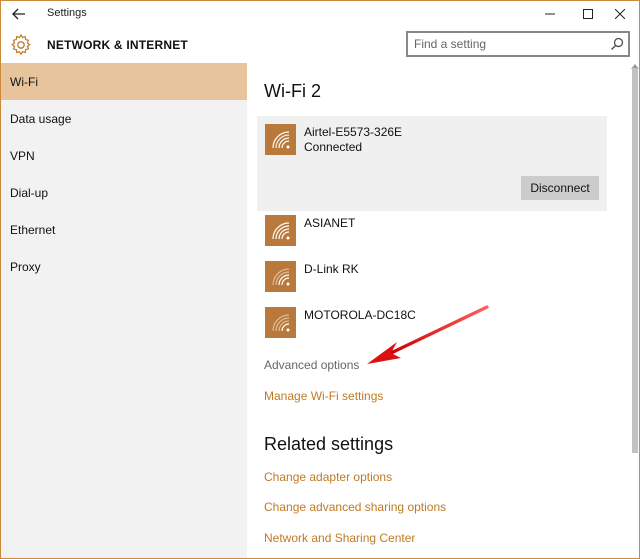  What do you see at coordinates (432, 163) in the screenshot?
I see `connected-network-card: Airtel-E5573-326E Connected Disconnect` at bounding box center [432, 163].